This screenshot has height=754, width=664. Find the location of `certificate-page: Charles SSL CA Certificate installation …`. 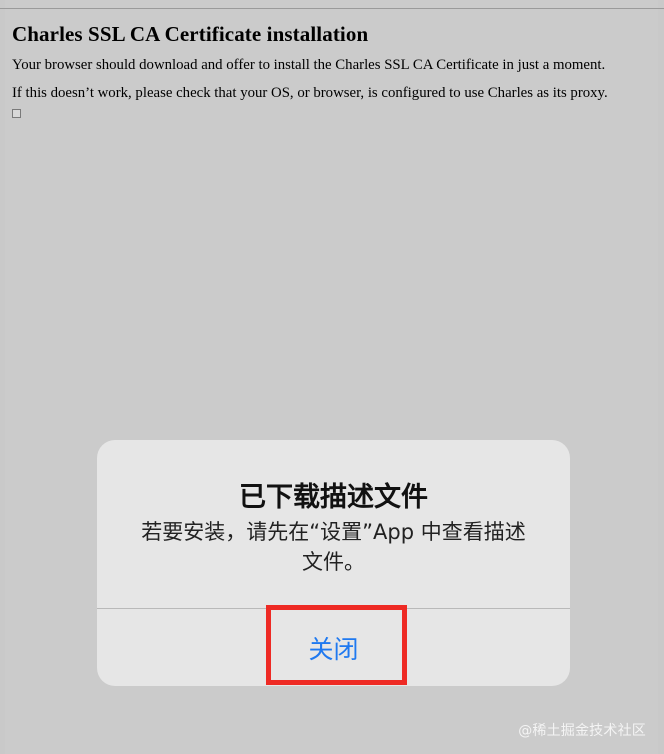

certificate-page: Charles SSL CA Certificate installation … is located at coordinates (332, 70).